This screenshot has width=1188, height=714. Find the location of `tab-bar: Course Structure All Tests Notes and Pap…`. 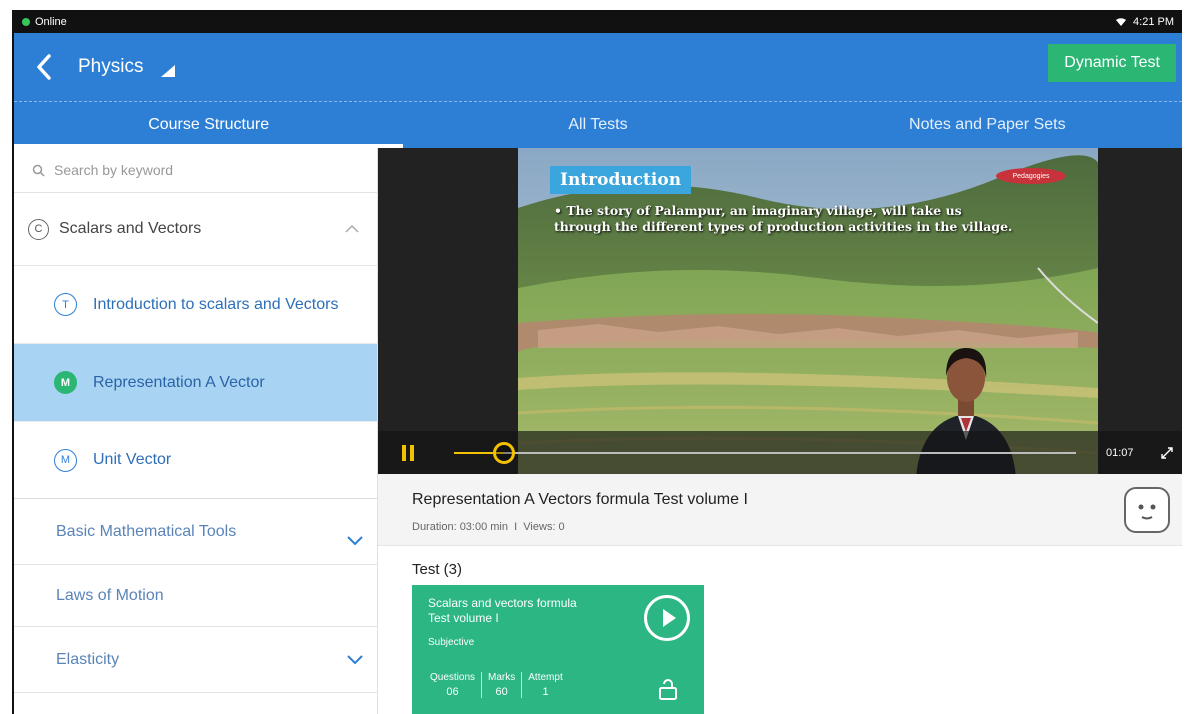

tab-bar: Course Structure All Tests Notes and Pap… is located at coordinates (598, 124).